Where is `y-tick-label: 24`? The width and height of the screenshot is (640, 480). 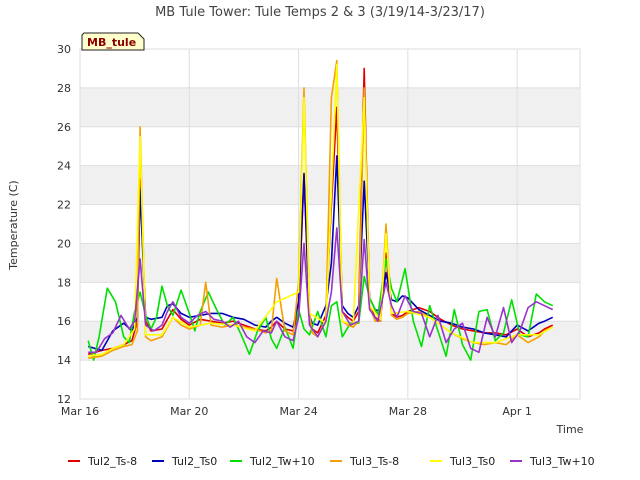 y-tick-label: 24 is located at coordinates (64, 166).